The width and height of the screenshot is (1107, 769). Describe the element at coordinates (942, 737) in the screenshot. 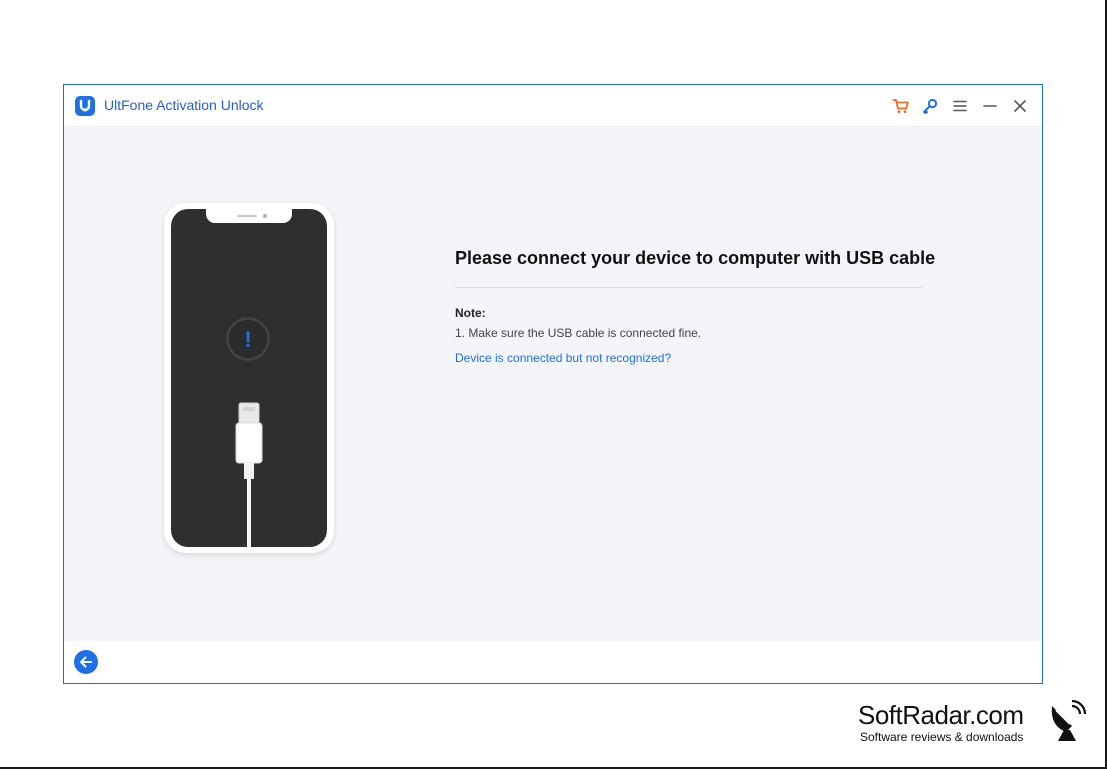

I see `watermark-tagline: Software reviews & downloads` at that location.